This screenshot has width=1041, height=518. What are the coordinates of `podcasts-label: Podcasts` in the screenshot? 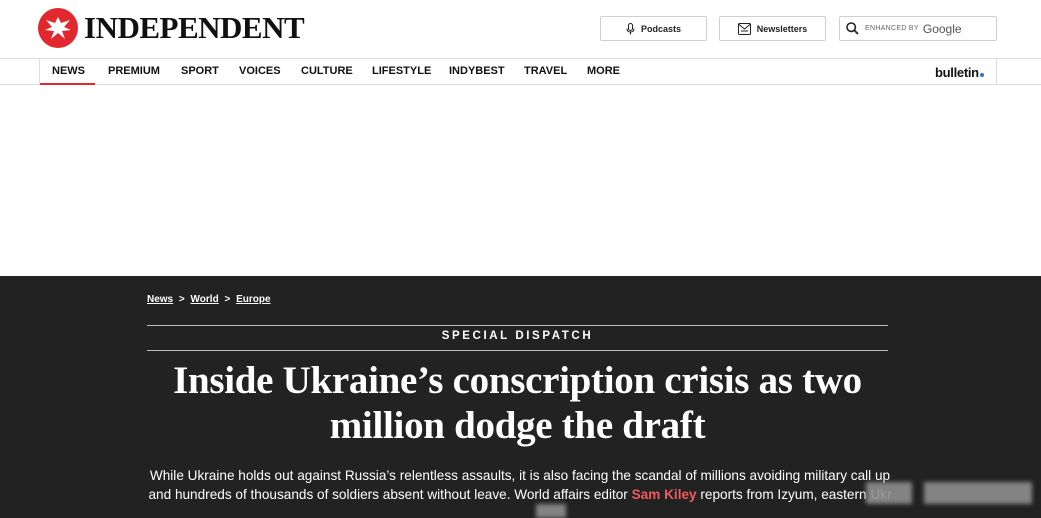 It's located at (661, 28).